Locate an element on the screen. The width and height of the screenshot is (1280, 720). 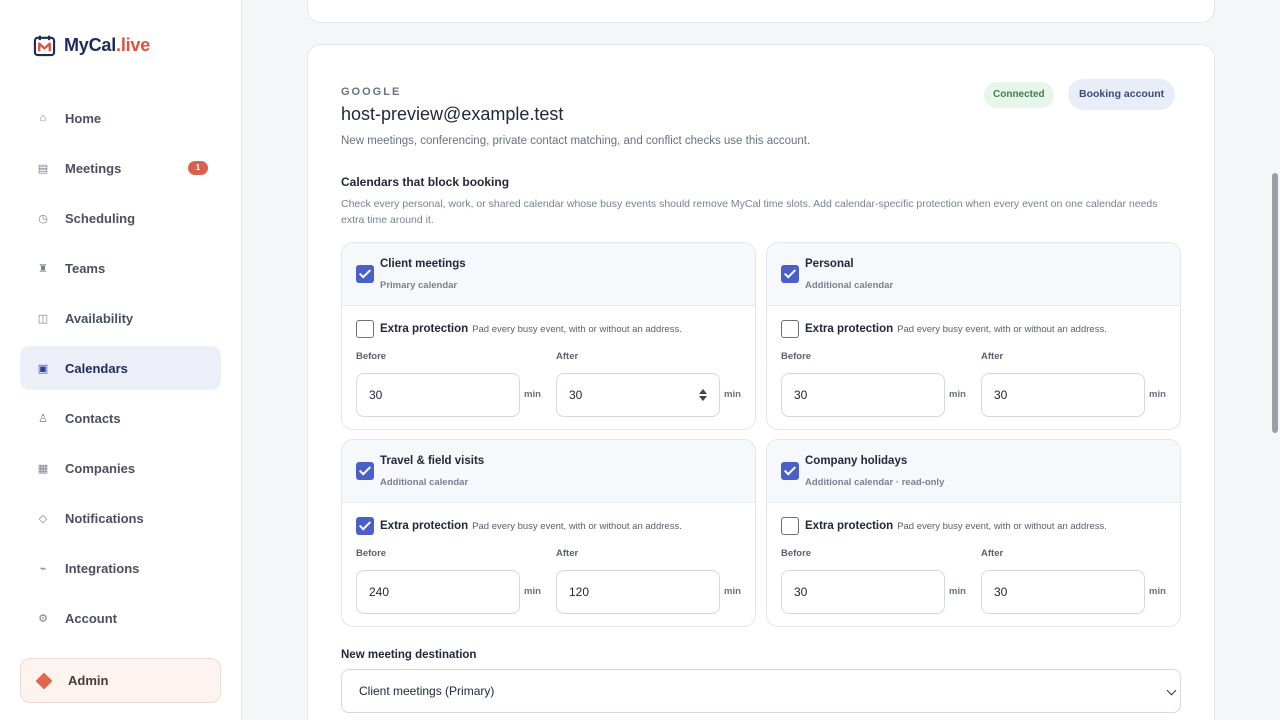
admin-label: Admin is located at coordinates (88, 680).